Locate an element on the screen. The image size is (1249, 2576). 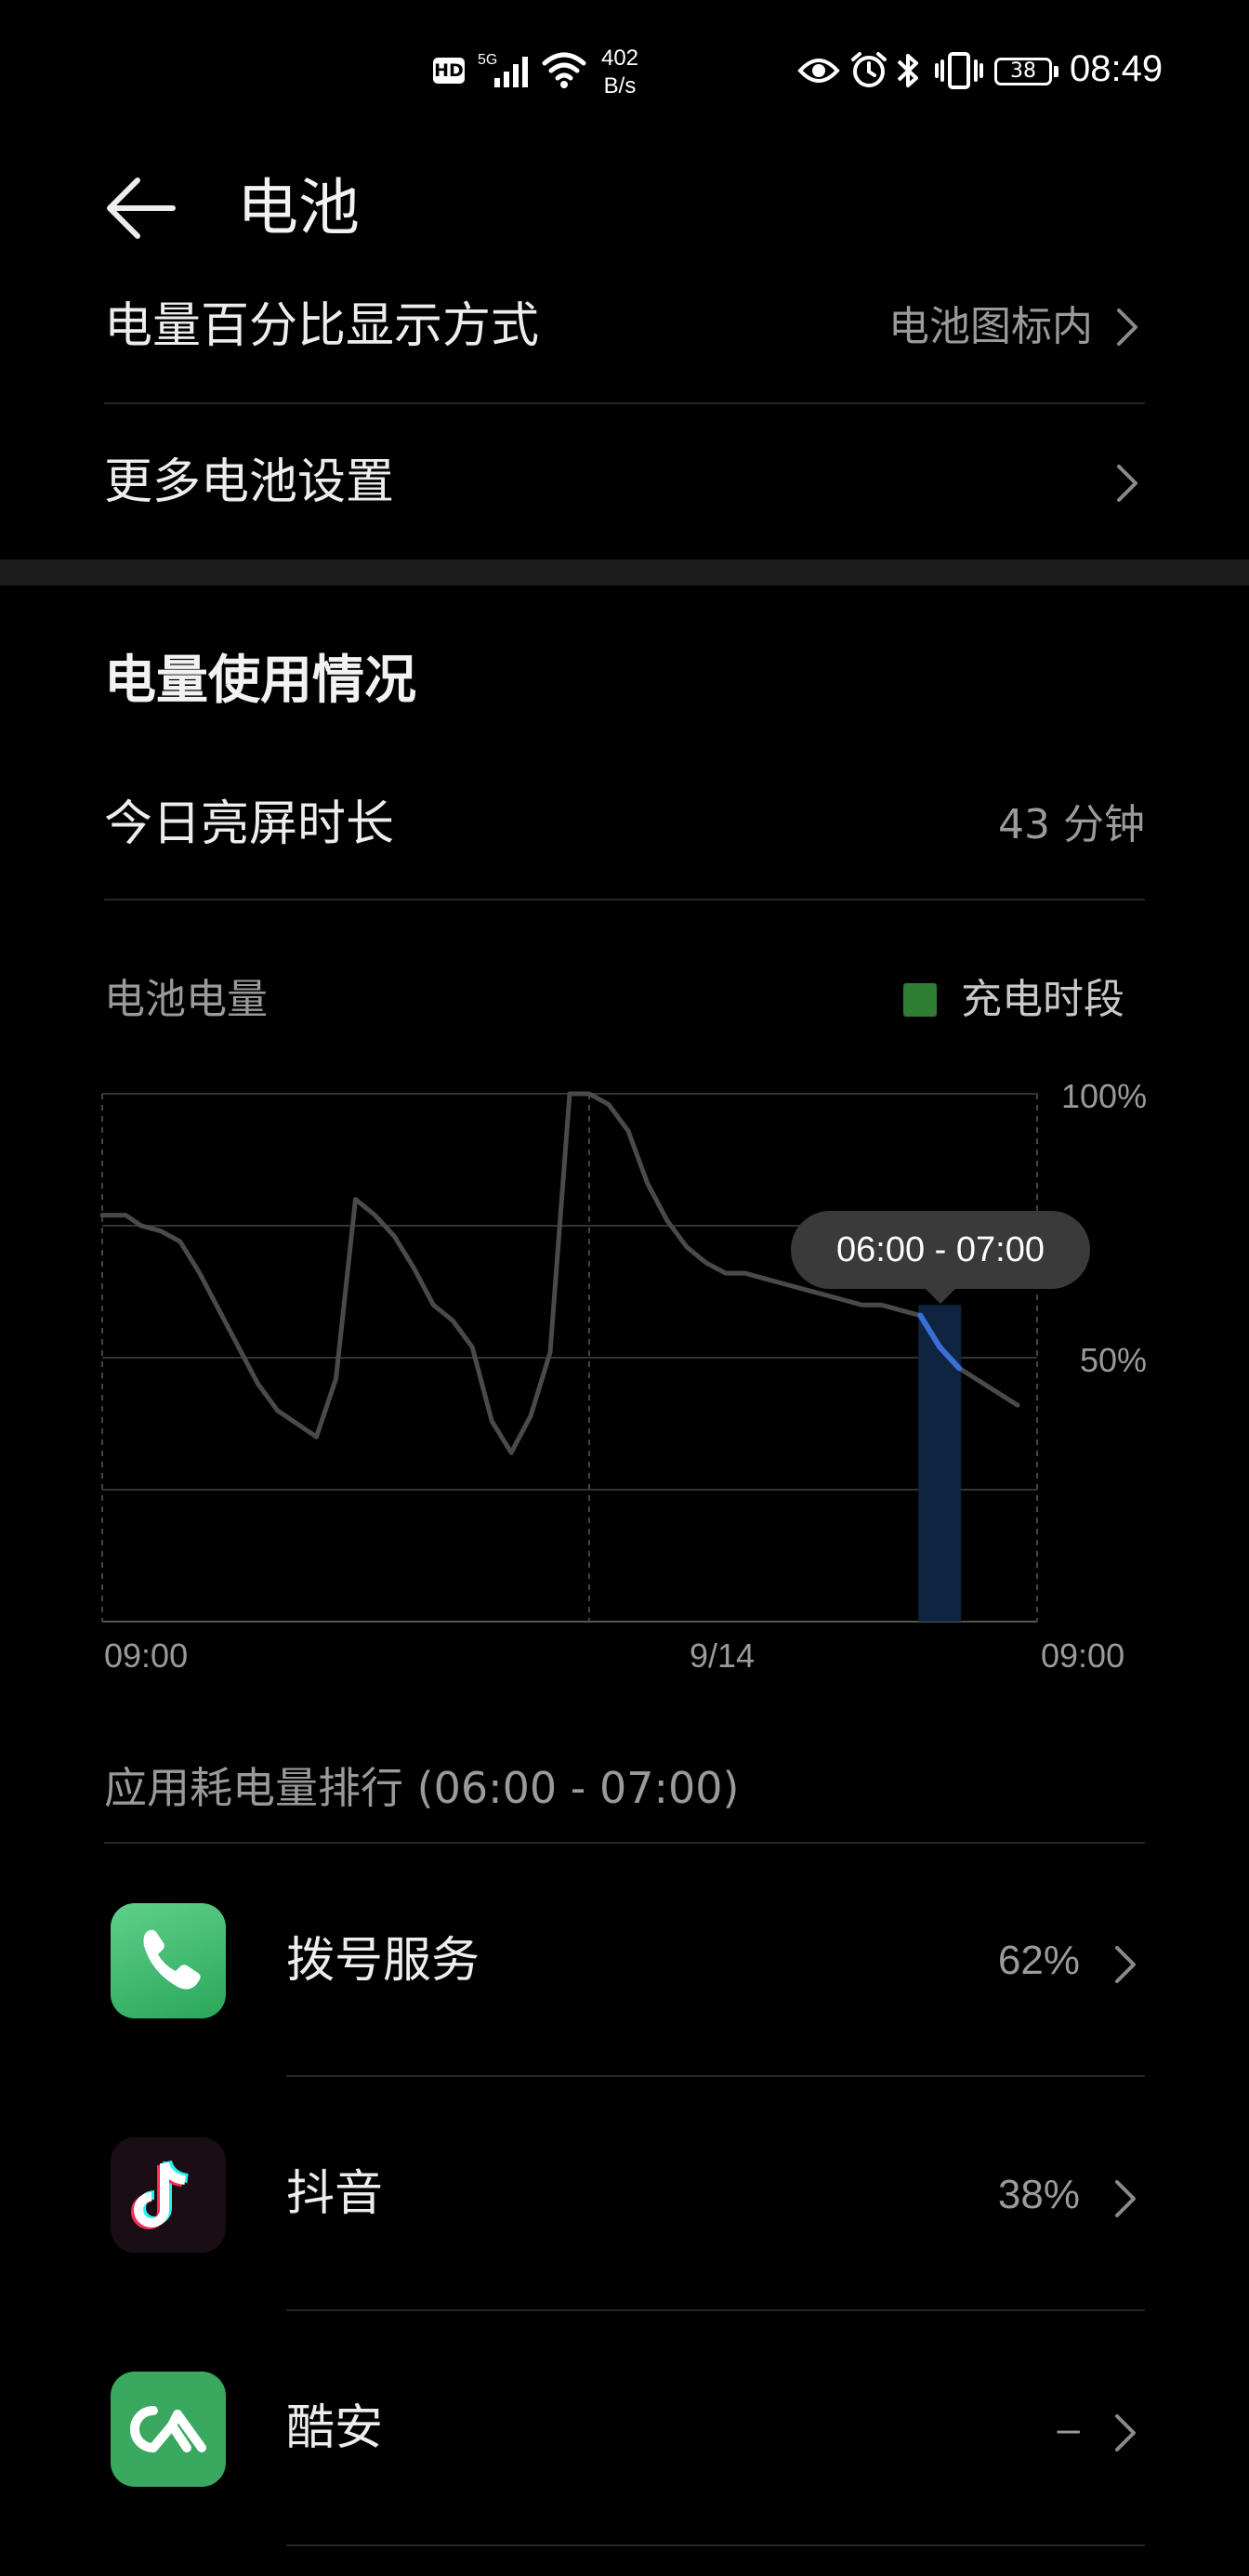
coolapk-icon is located at coordinates (168, 2429).